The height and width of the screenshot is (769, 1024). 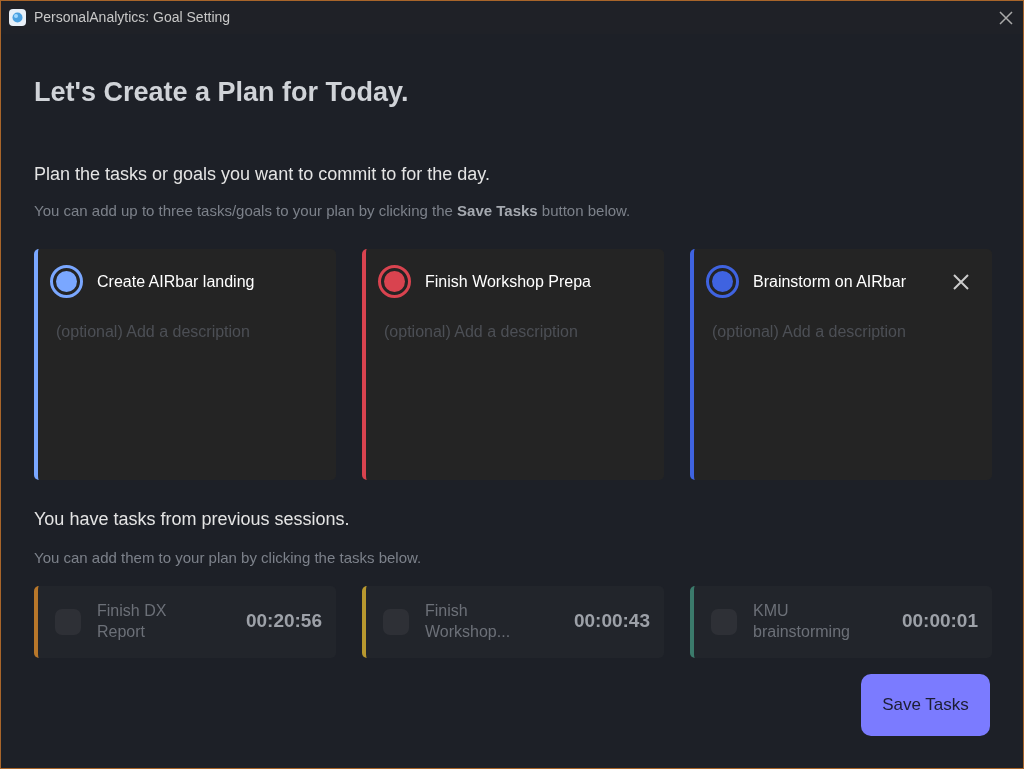 What do you see at coordinates (802, 621) in the screenshot?
I see `task-title: KMU brainstorming` at bounding box center [802, 621].